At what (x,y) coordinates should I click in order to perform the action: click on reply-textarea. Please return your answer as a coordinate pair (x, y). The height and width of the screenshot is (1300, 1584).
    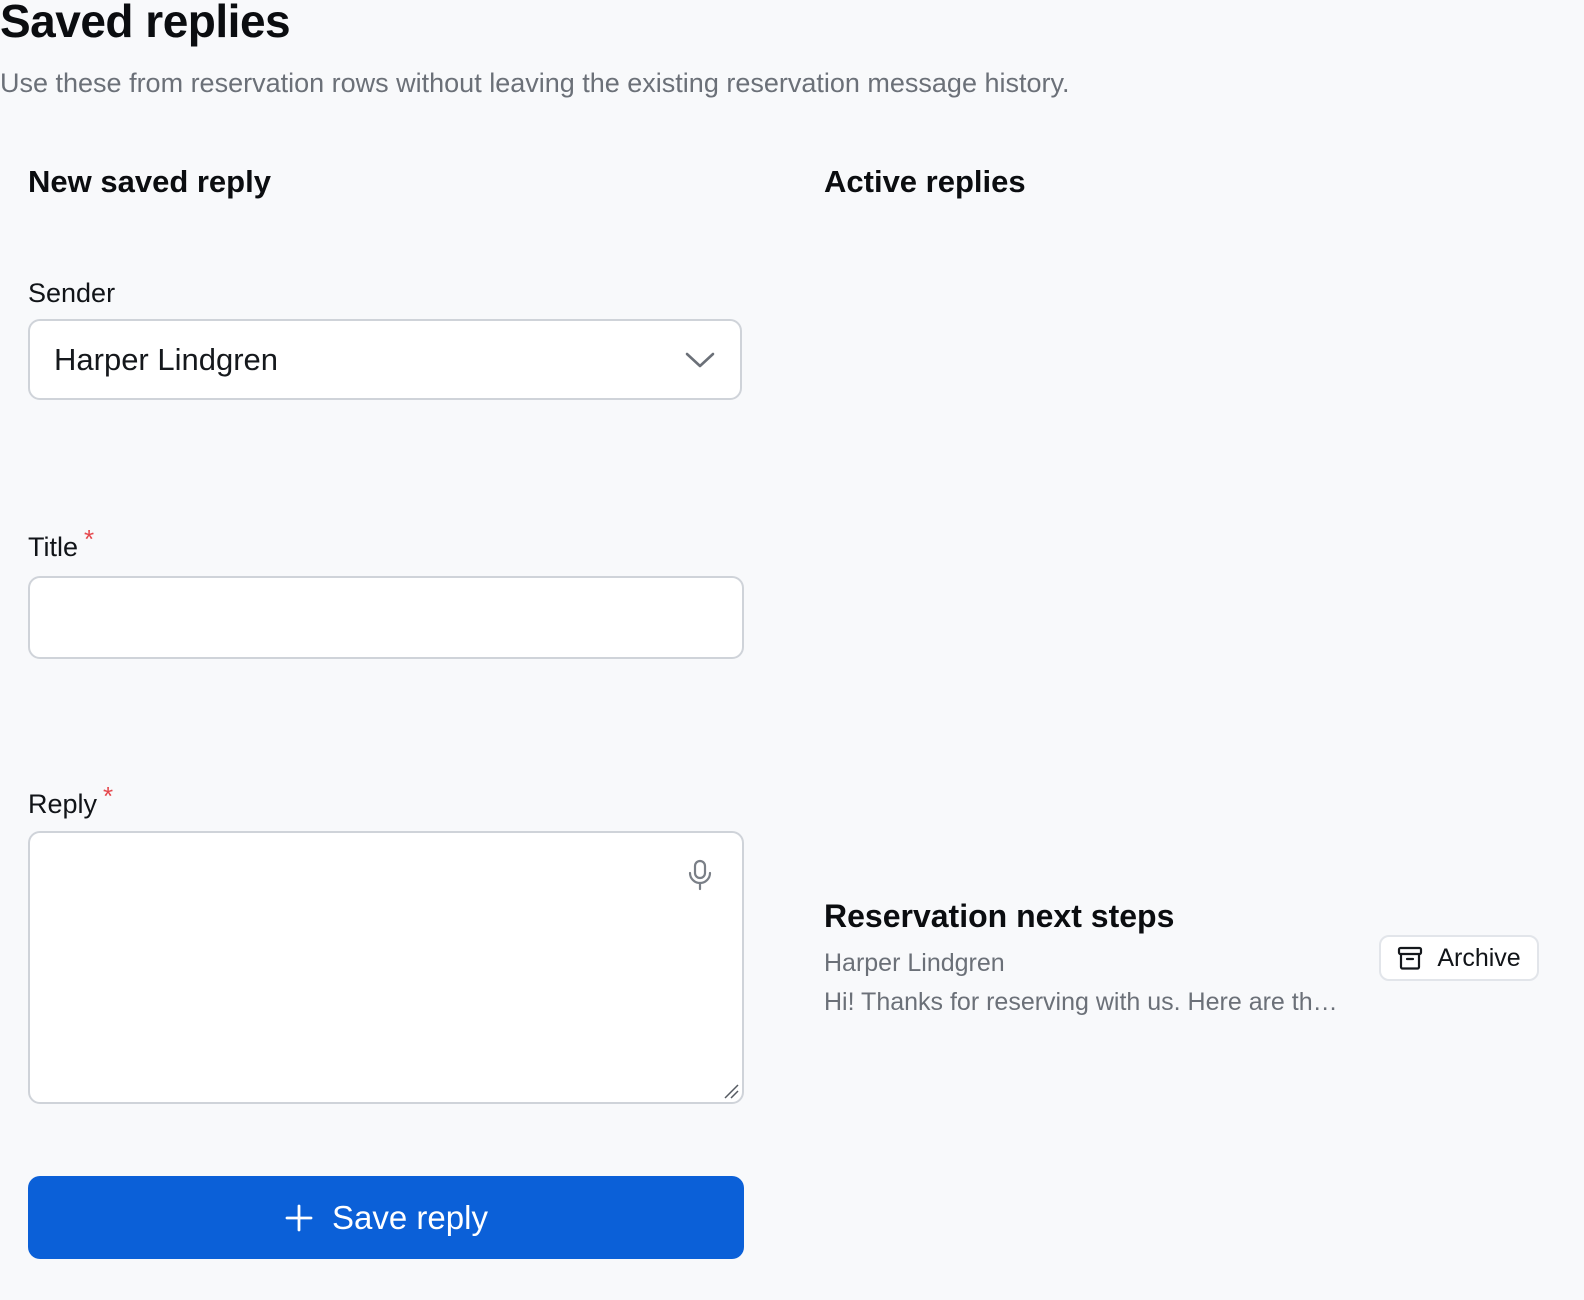
    Looking at the image, I should click on (386, 967).